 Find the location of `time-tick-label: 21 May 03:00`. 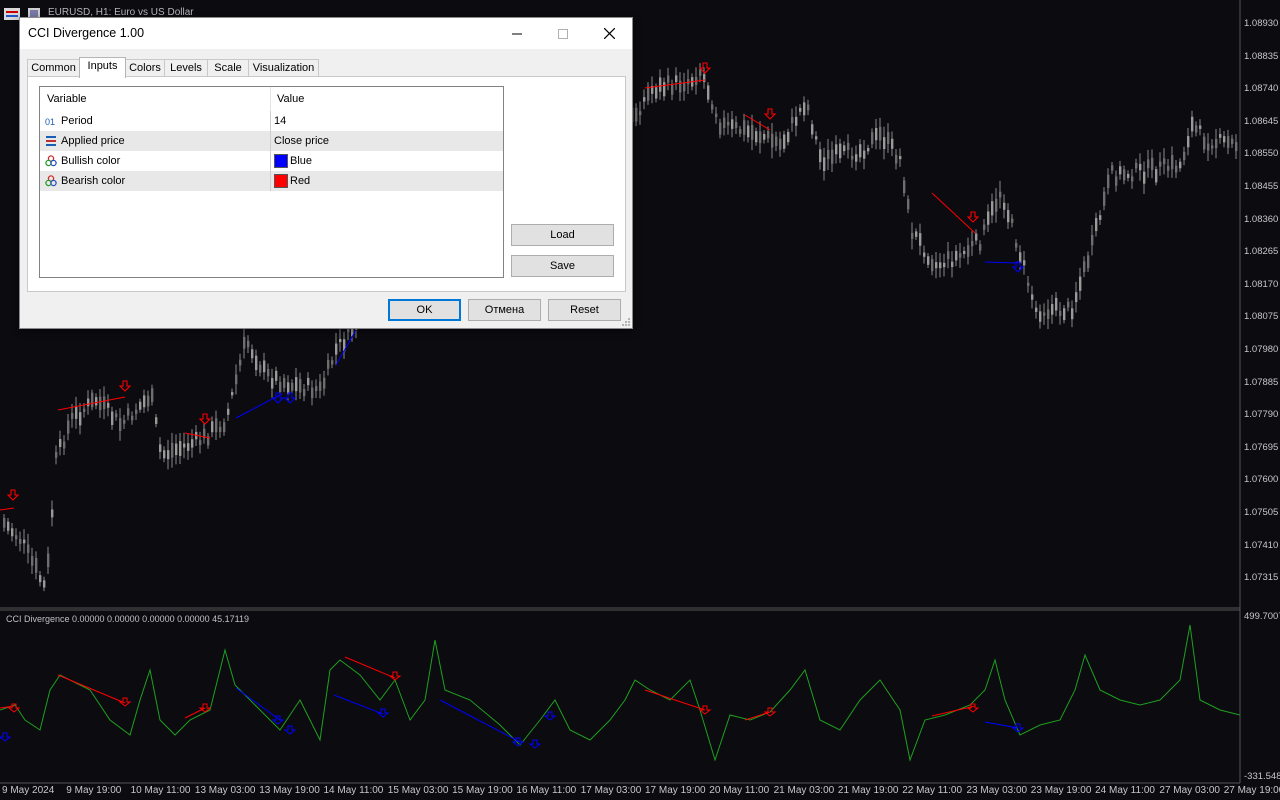

time-tick-label: 21 May 03:00 is located at coordinates (804, 790).